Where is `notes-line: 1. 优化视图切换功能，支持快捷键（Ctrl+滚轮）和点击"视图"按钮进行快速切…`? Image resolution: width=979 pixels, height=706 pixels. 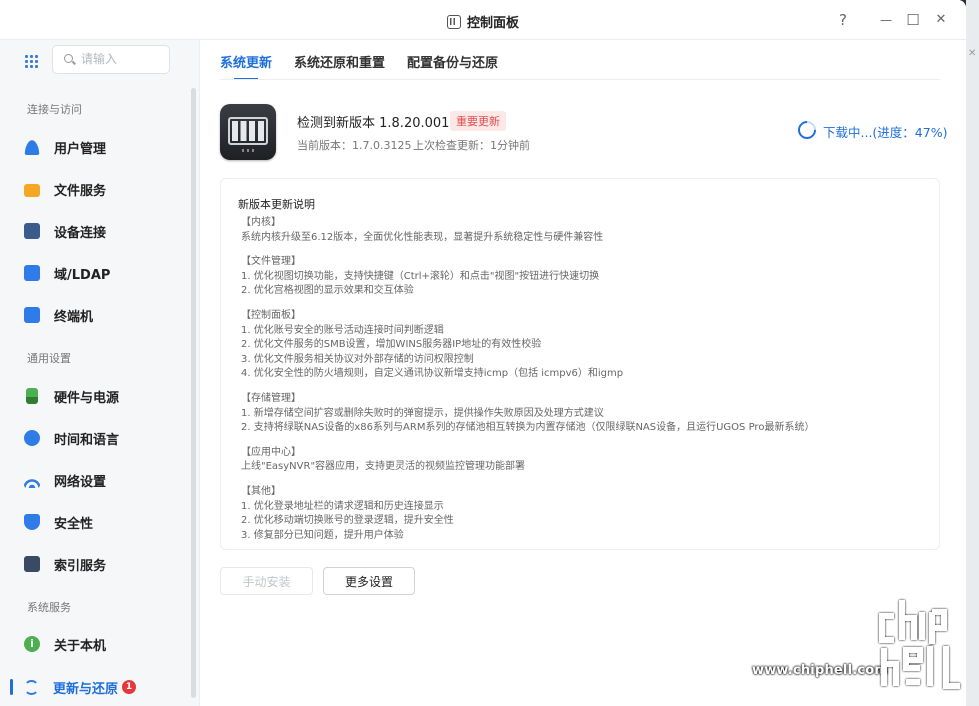 notes-line: 1. 优化视图切换功能，支持快捷键（Ctrl+滚轮）和点击"视图"按钮进行快速切… is located at coordinates (420, 276).